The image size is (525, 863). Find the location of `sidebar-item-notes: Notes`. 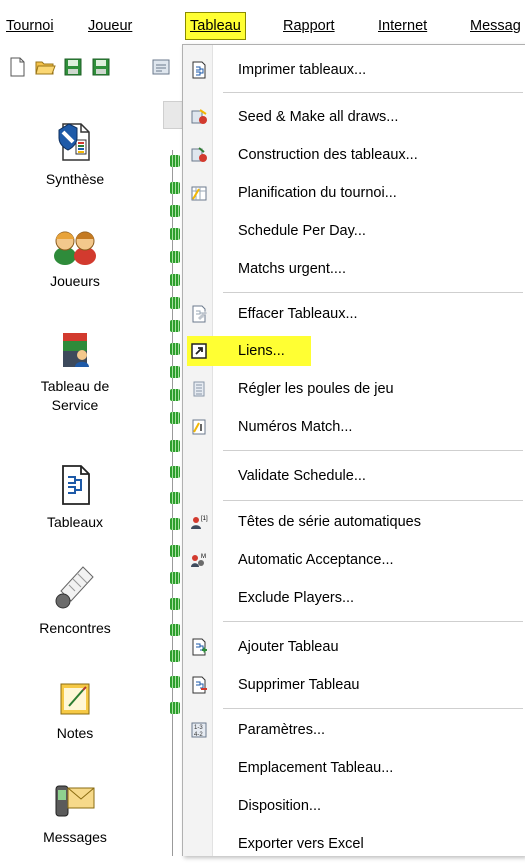

sidebar-item-notes: Notes is located at coordinates (75, 710).